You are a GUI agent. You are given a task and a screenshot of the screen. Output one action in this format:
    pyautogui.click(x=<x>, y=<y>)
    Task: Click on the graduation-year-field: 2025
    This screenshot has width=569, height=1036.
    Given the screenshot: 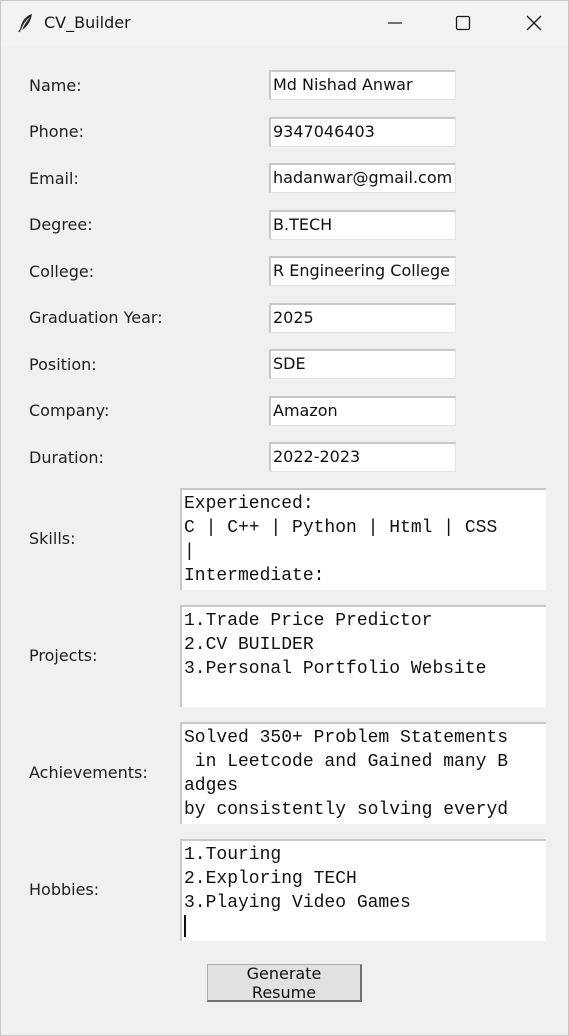 What is the action you would take?
    pyautogui.click(x=362, y=318)
    